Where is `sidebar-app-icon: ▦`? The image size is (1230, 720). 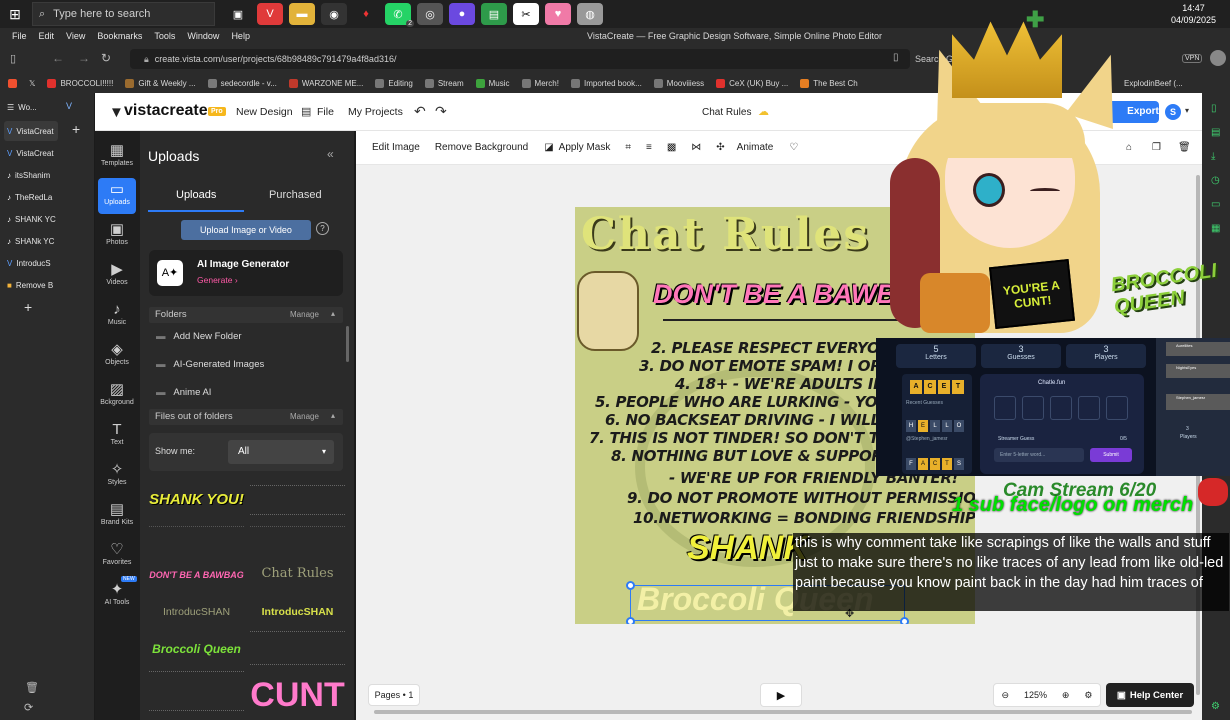 sidebar-app-icon: ▦ is located at coordinates (1215, 228).